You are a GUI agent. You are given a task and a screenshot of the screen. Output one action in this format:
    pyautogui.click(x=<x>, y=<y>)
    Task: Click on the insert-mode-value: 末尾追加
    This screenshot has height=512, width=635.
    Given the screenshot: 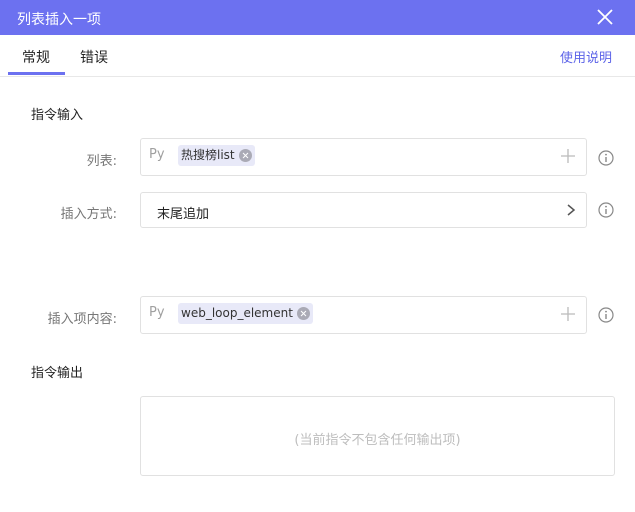 What is the action you would take?
    pyautogui.click(x=183, y=214)
    